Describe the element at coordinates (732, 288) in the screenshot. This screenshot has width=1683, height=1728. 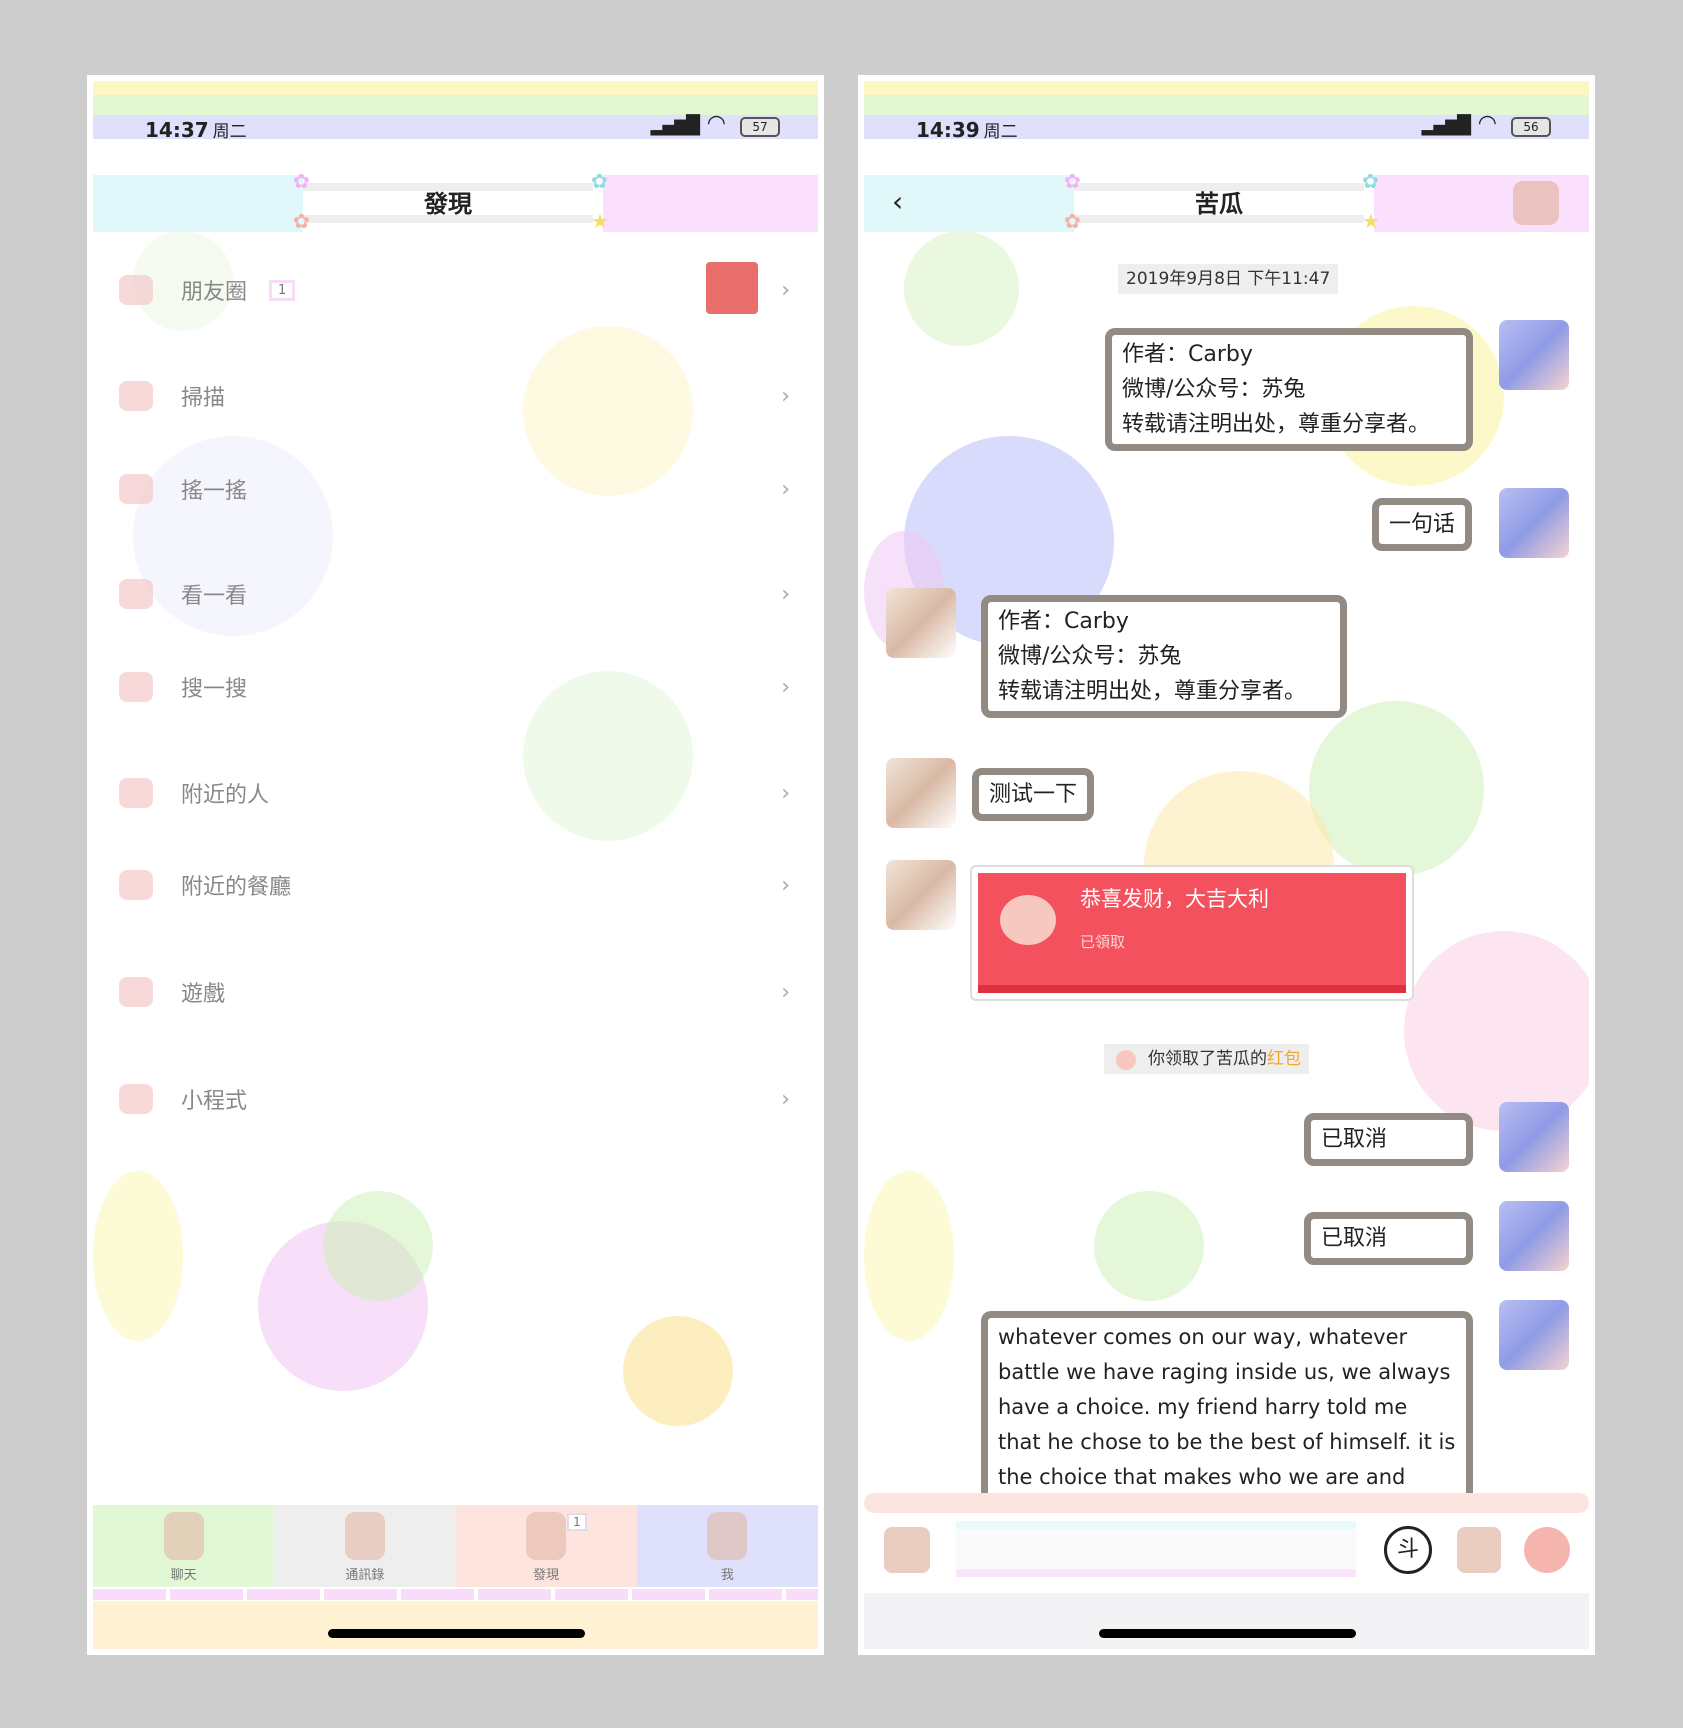
I see `moments-thumbnail` at that location.